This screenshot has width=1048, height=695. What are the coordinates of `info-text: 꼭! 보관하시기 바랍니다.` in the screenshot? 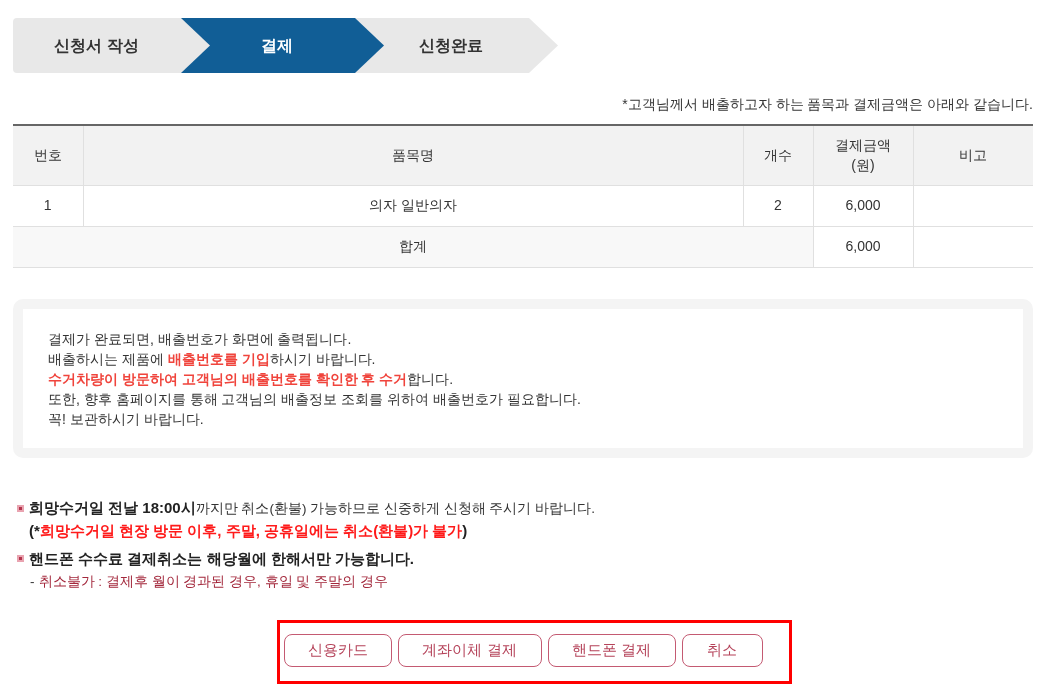 It's located at (126, 419).